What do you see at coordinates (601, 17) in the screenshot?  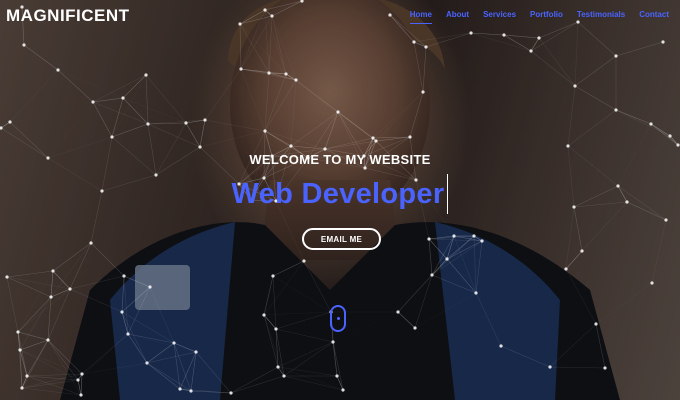 I see `nav-link-testimonials: Testimonials` at bounding box center [601, 17].